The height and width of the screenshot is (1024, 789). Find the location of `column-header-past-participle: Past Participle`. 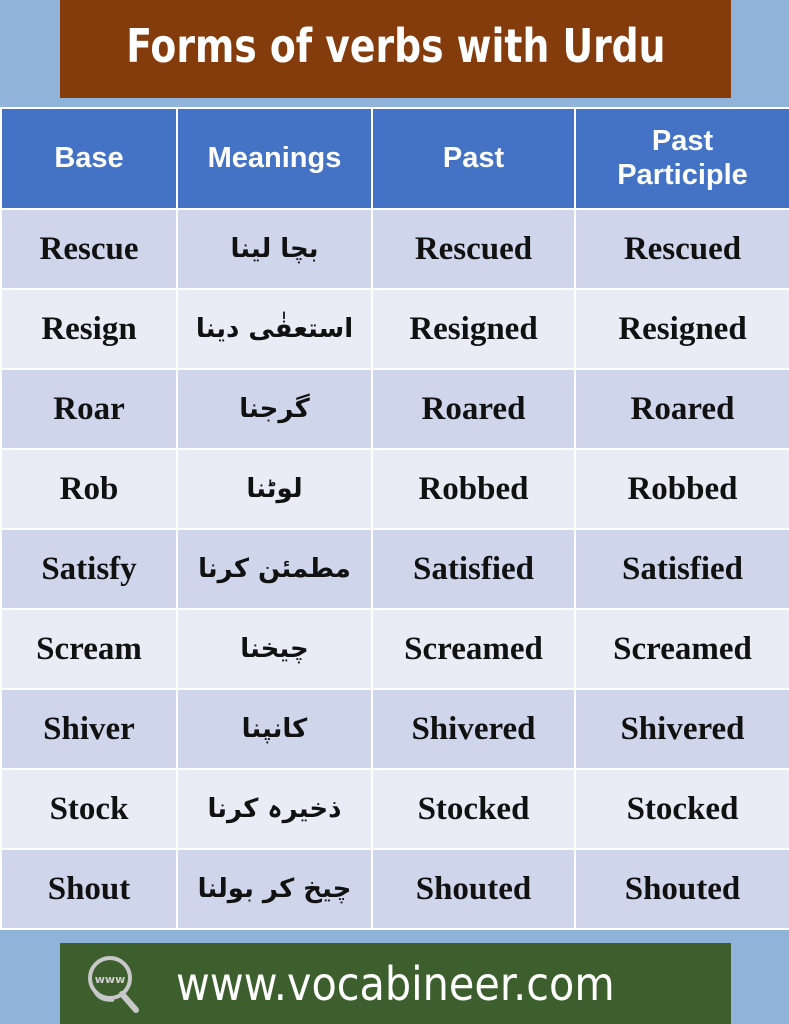

column-header-past-participle: Past Participle is located at coordinates (681, 158).